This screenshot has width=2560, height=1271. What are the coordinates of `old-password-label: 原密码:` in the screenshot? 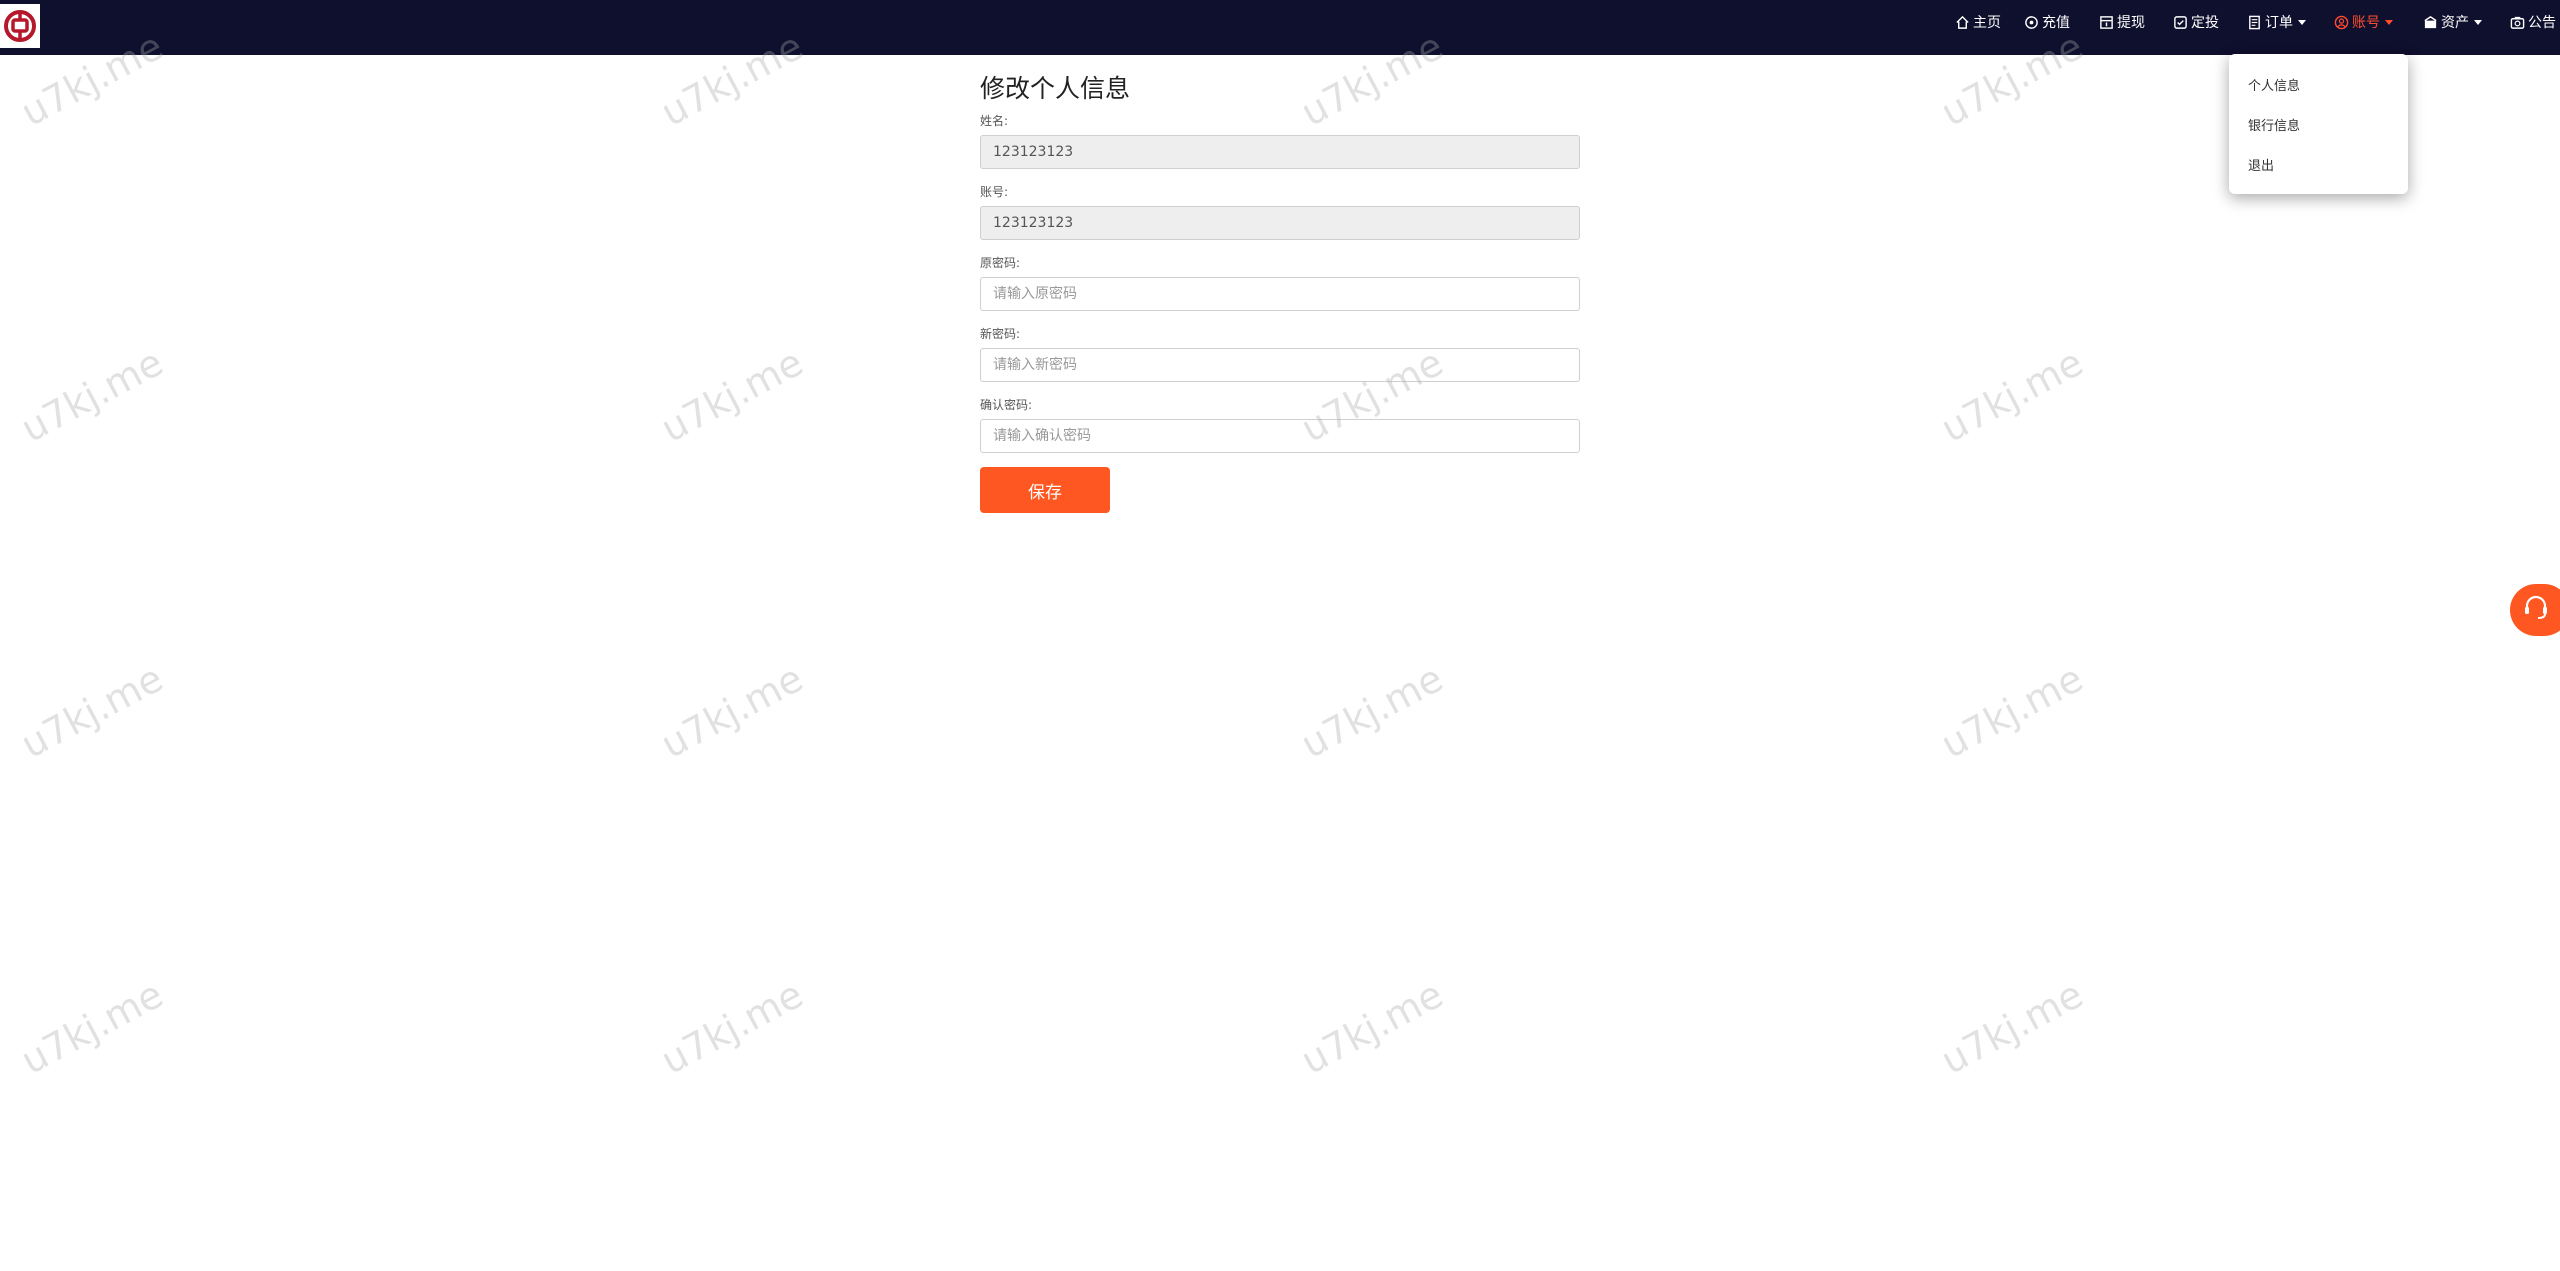 It's located at (1000, 263).